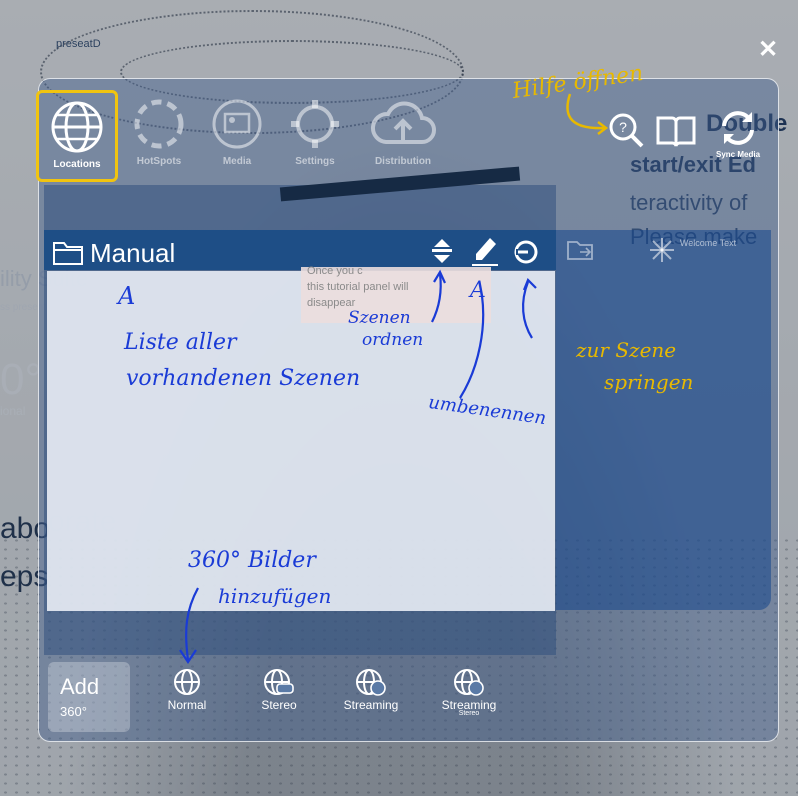 The height and width of the screenshot is (796, 798). I want to click on annotation-liste: vorhandenen Szenen, so click(243, 378).